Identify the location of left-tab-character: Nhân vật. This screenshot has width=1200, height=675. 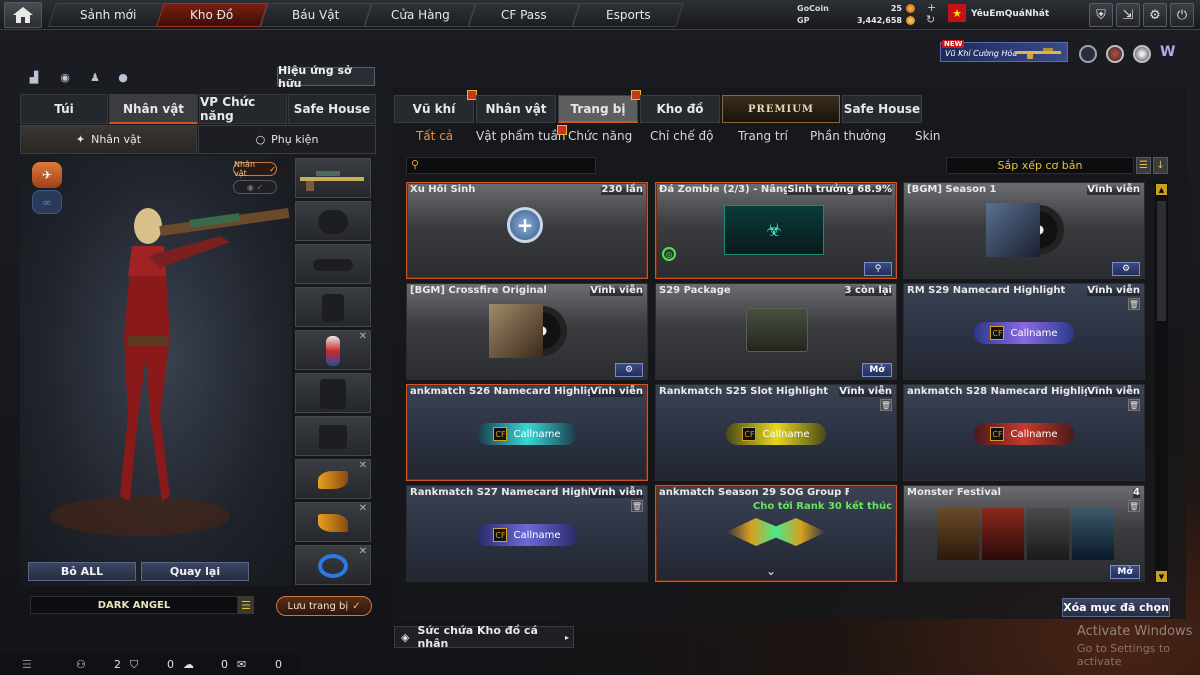
(153, 109).